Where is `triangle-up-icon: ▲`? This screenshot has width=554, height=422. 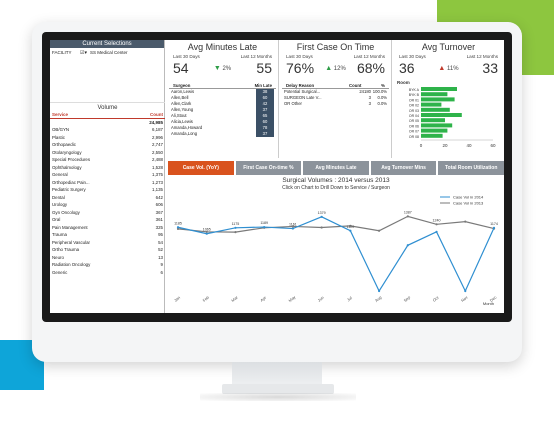
triangle-up-icon: ▲ is located at coordinates (442, 68).